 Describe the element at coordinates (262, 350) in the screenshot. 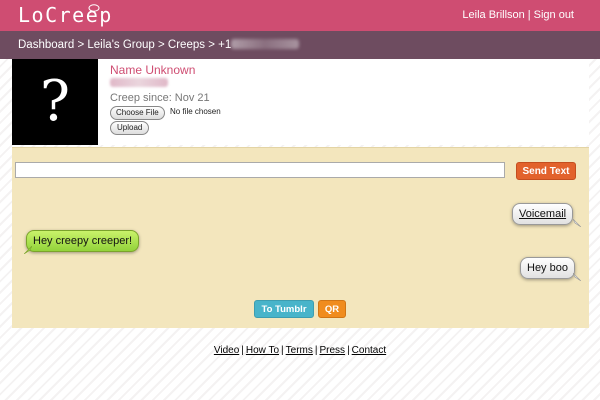

I see `footer-link-how-to: How To` at that location.